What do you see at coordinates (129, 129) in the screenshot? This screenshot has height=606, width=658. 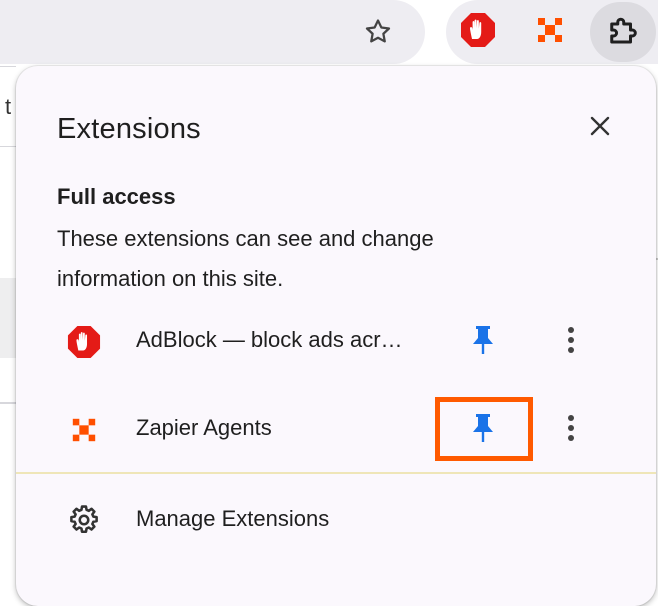 I see `popup-title: Extensions` at bounding box center [129, 129].